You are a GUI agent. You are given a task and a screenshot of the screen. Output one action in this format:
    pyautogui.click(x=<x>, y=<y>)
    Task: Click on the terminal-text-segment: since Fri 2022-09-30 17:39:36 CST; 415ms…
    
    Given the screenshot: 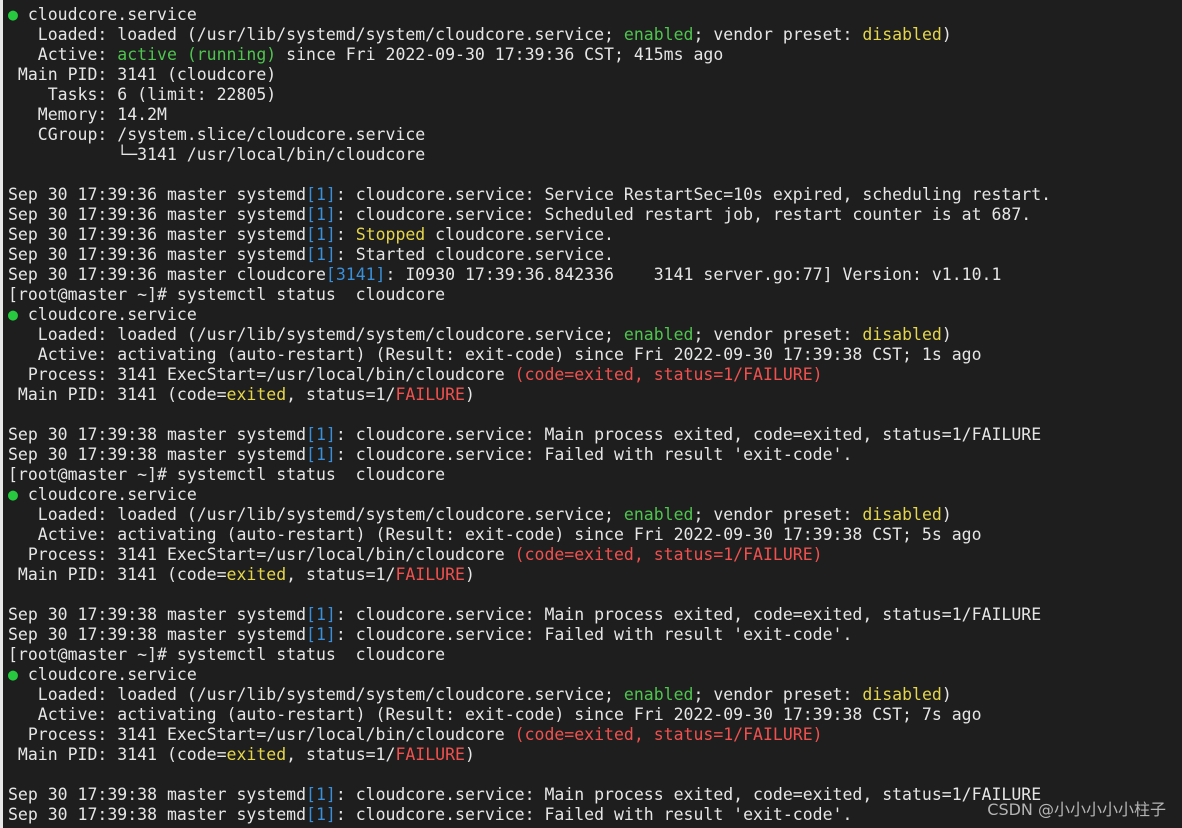 What is the action you would take?
    pyautogui.click(x=500, y=54)
    